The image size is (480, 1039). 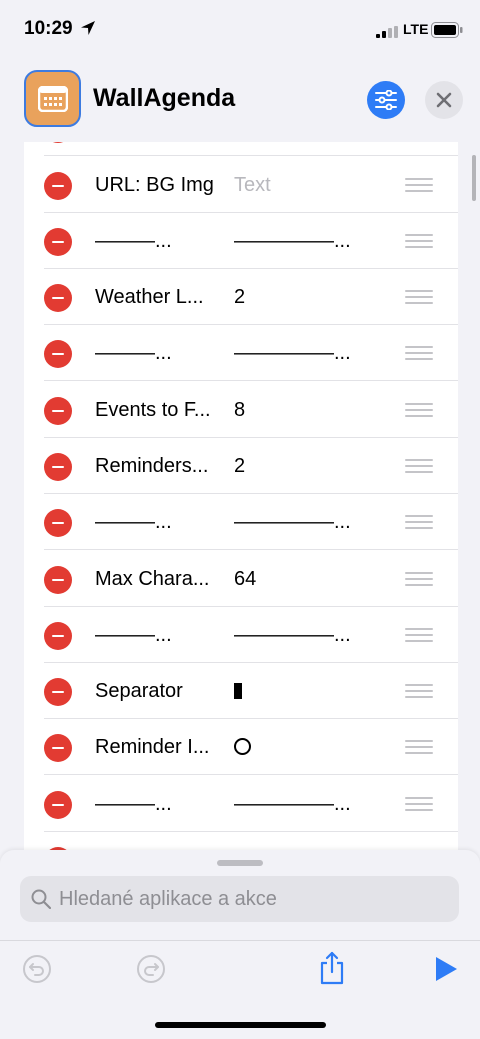 I want to click on network-type: LTE, so click(x=416, y=29).